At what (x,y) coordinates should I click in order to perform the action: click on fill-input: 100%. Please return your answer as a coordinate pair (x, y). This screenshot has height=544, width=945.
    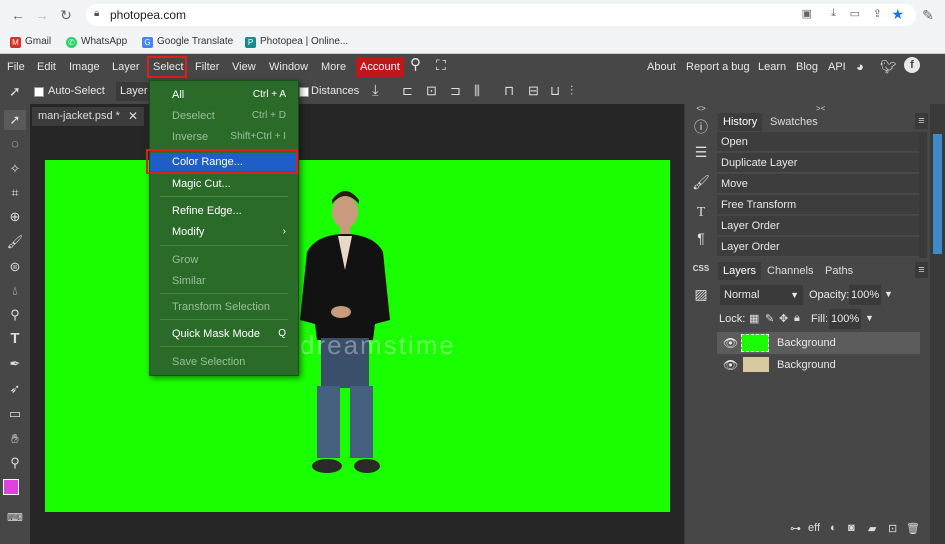
    Looking at the image, I should click on (845, 319).